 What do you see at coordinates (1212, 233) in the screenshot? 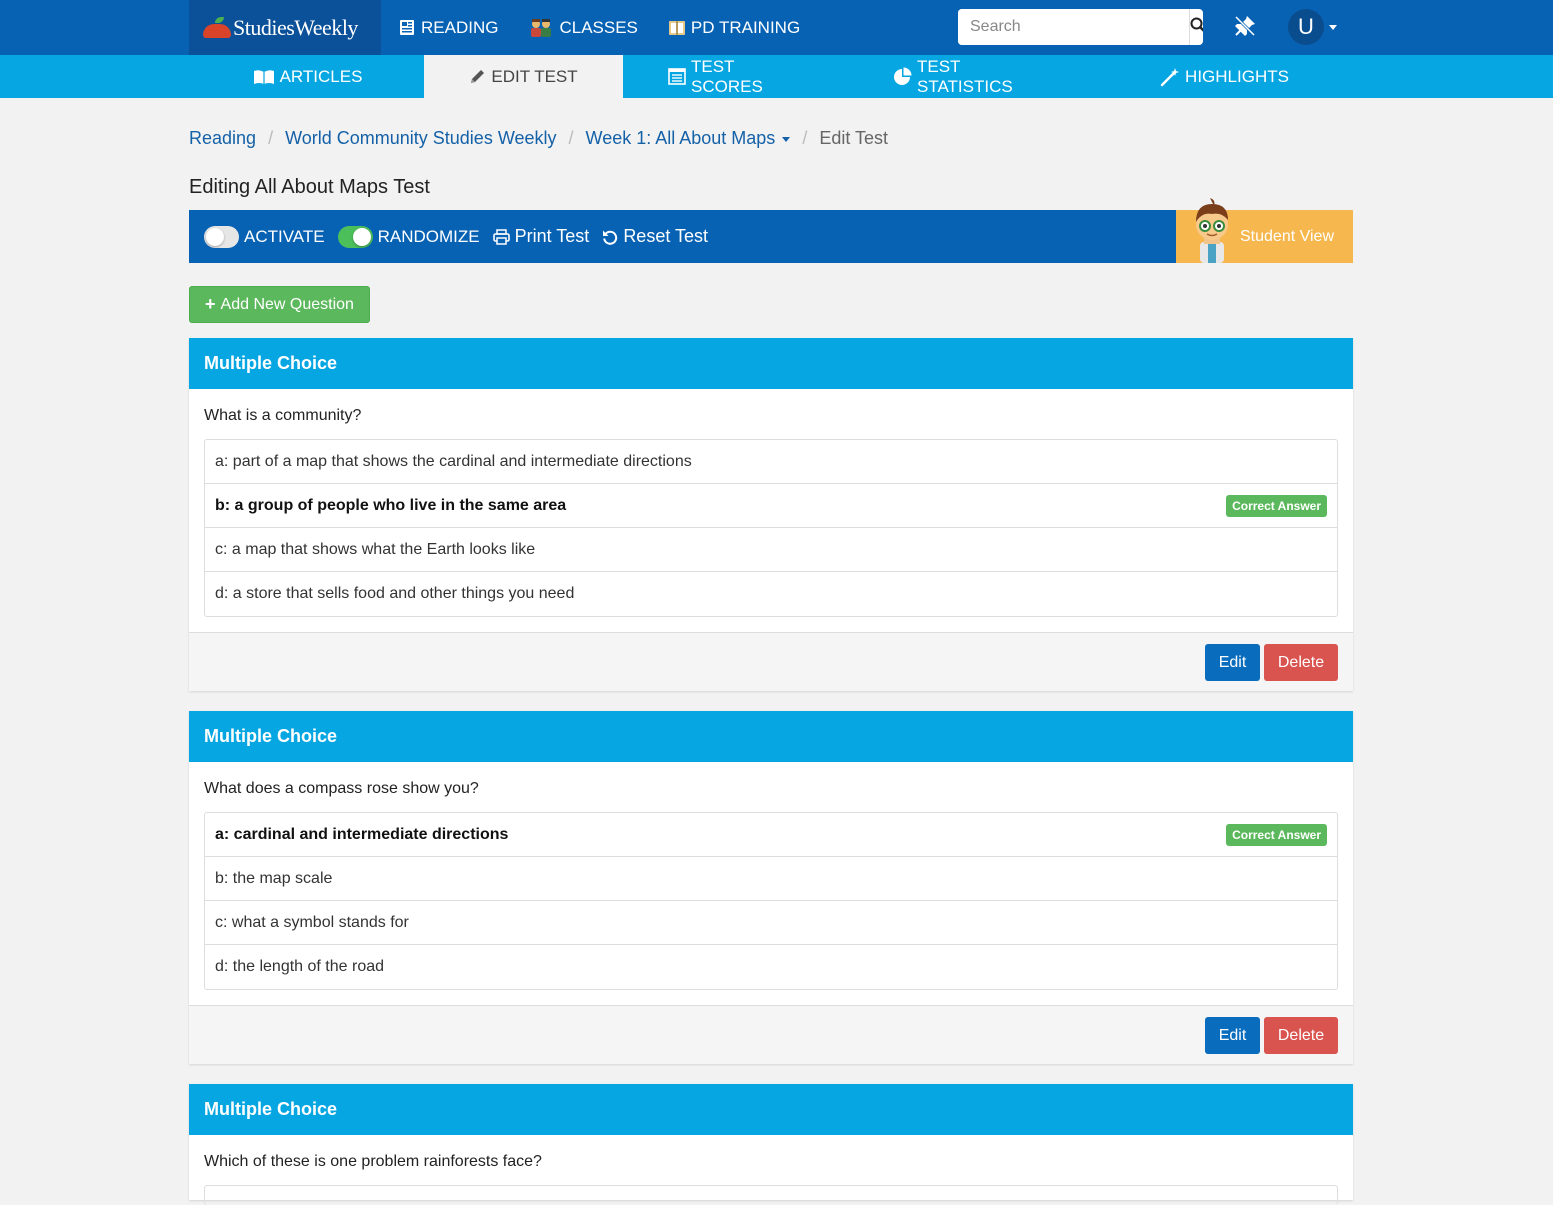
I see `student-character-icon` at bounding box center [1212, 233].